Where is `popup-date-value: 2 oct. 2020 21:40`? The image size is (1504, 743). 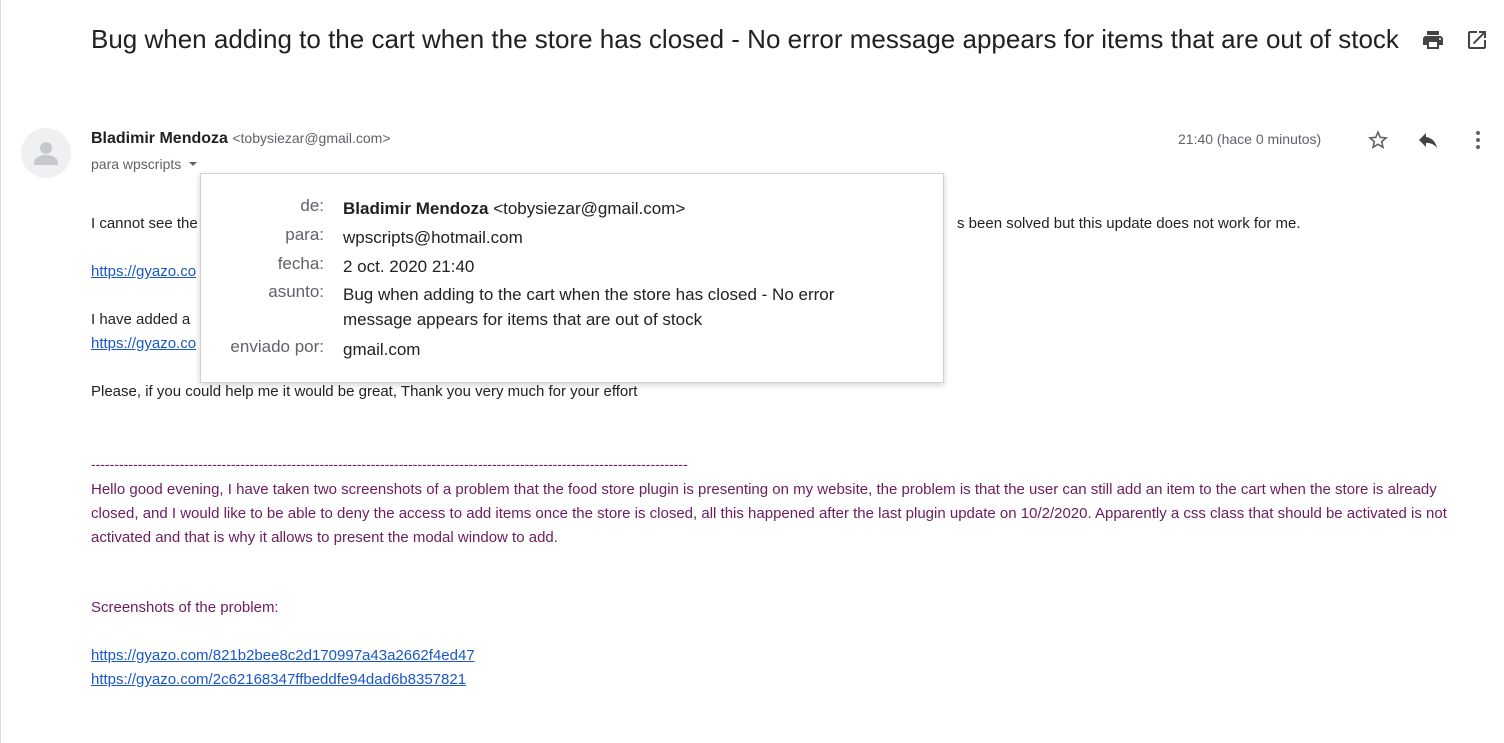
popup-date-value: 2 oct. 2020 21:40 is located at coordinates (409, 266).